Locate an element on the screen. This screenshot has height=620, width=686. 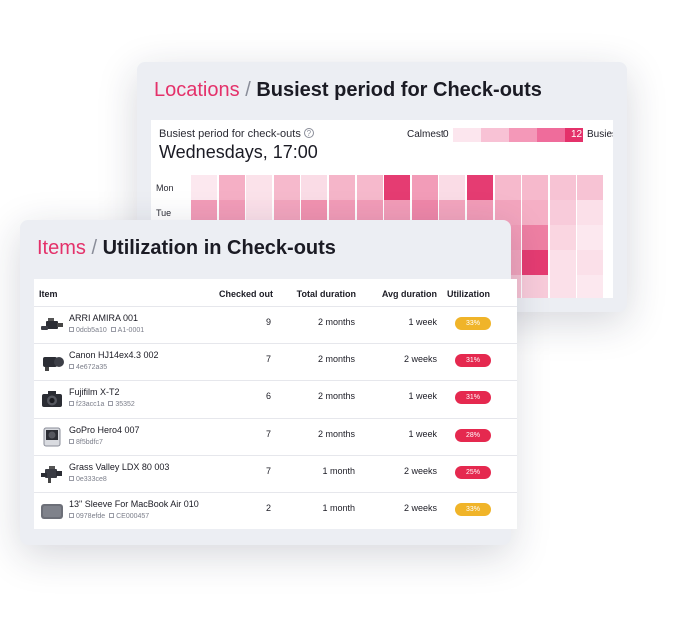
legend-high-value: 12 is located at coordinates (577, 134).